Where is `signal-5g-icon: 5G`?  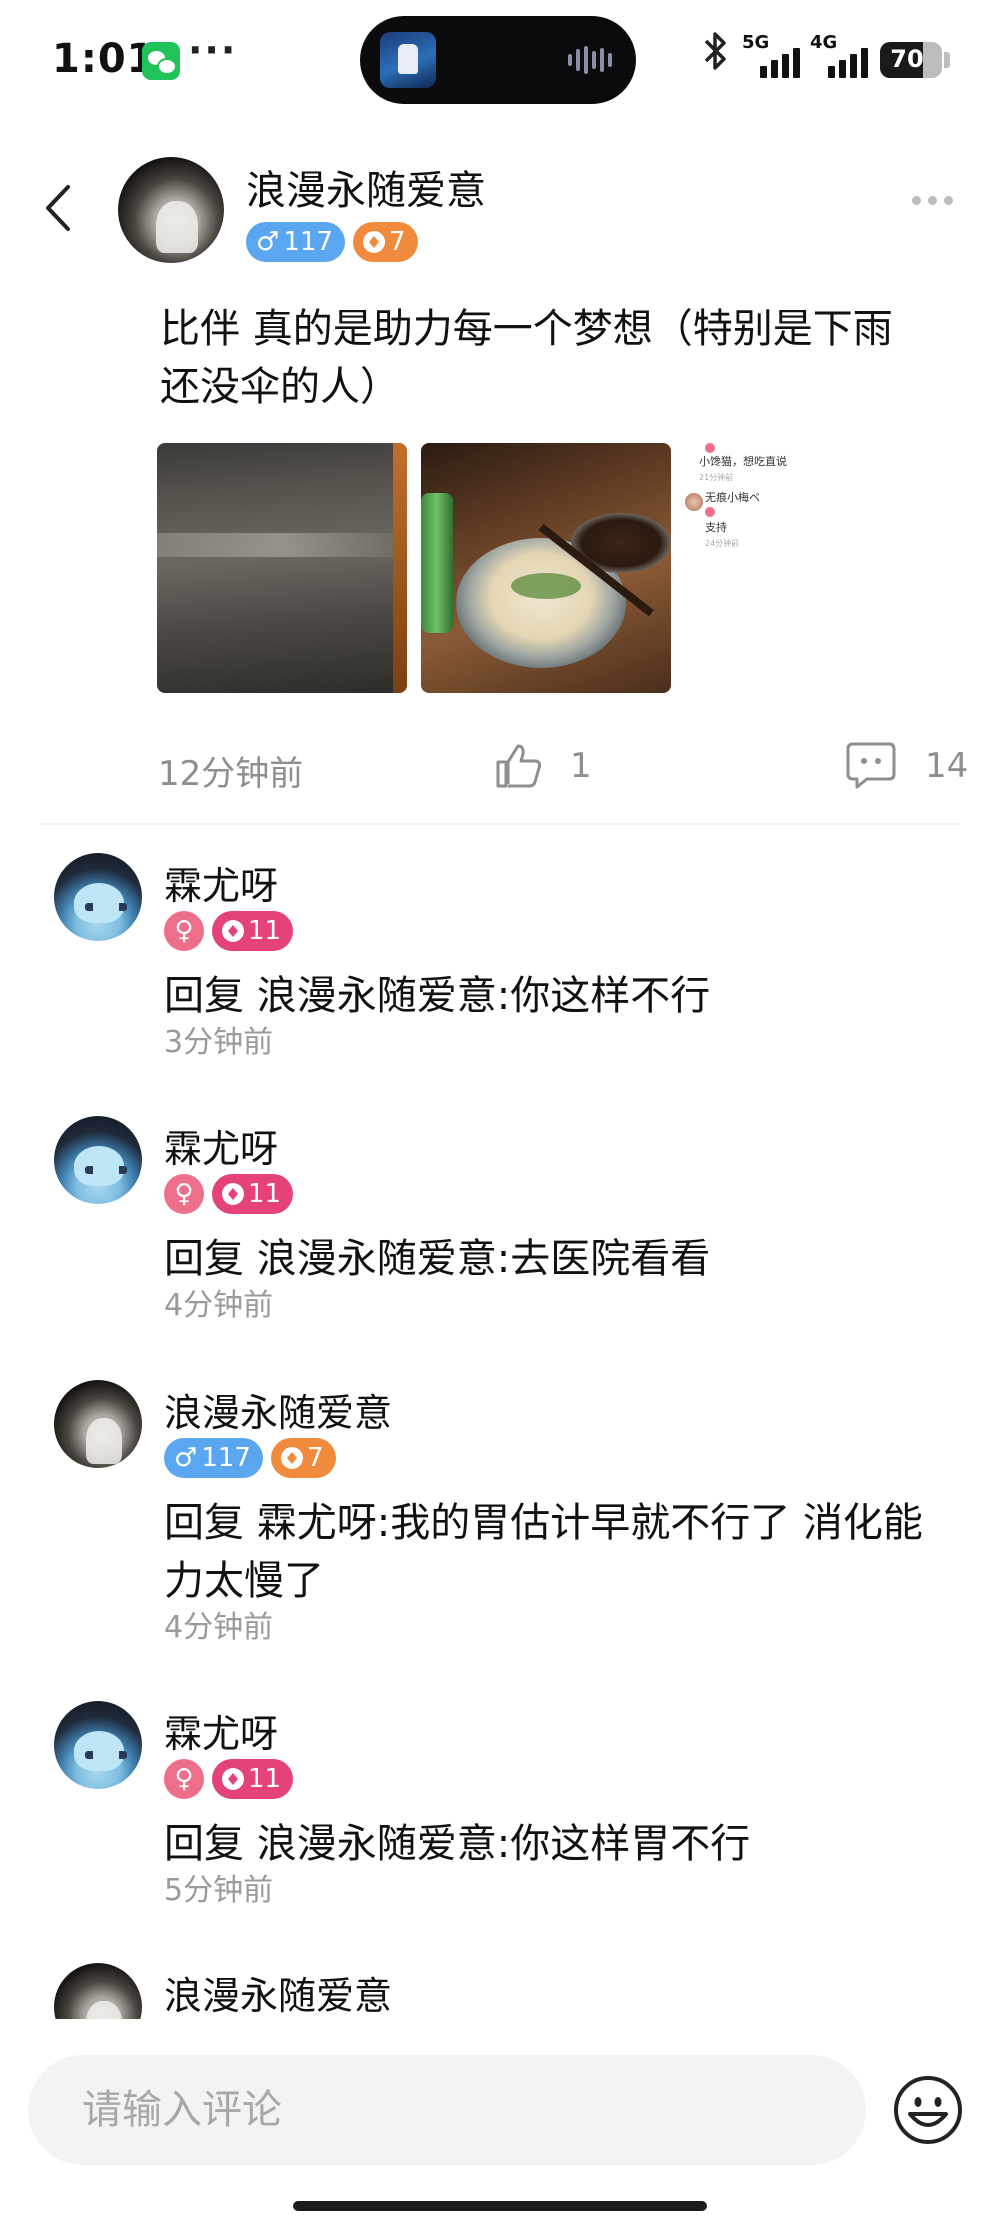
signal-5g-icon: 5G is located at coordinates (773, 55).